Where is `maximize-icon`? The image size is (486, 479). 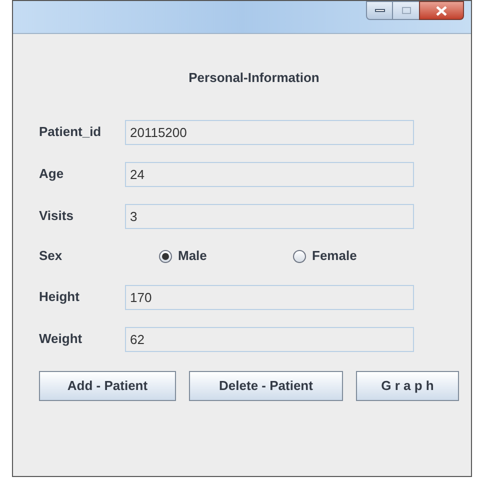
maximize-icon is located at coordinates (406, 10).